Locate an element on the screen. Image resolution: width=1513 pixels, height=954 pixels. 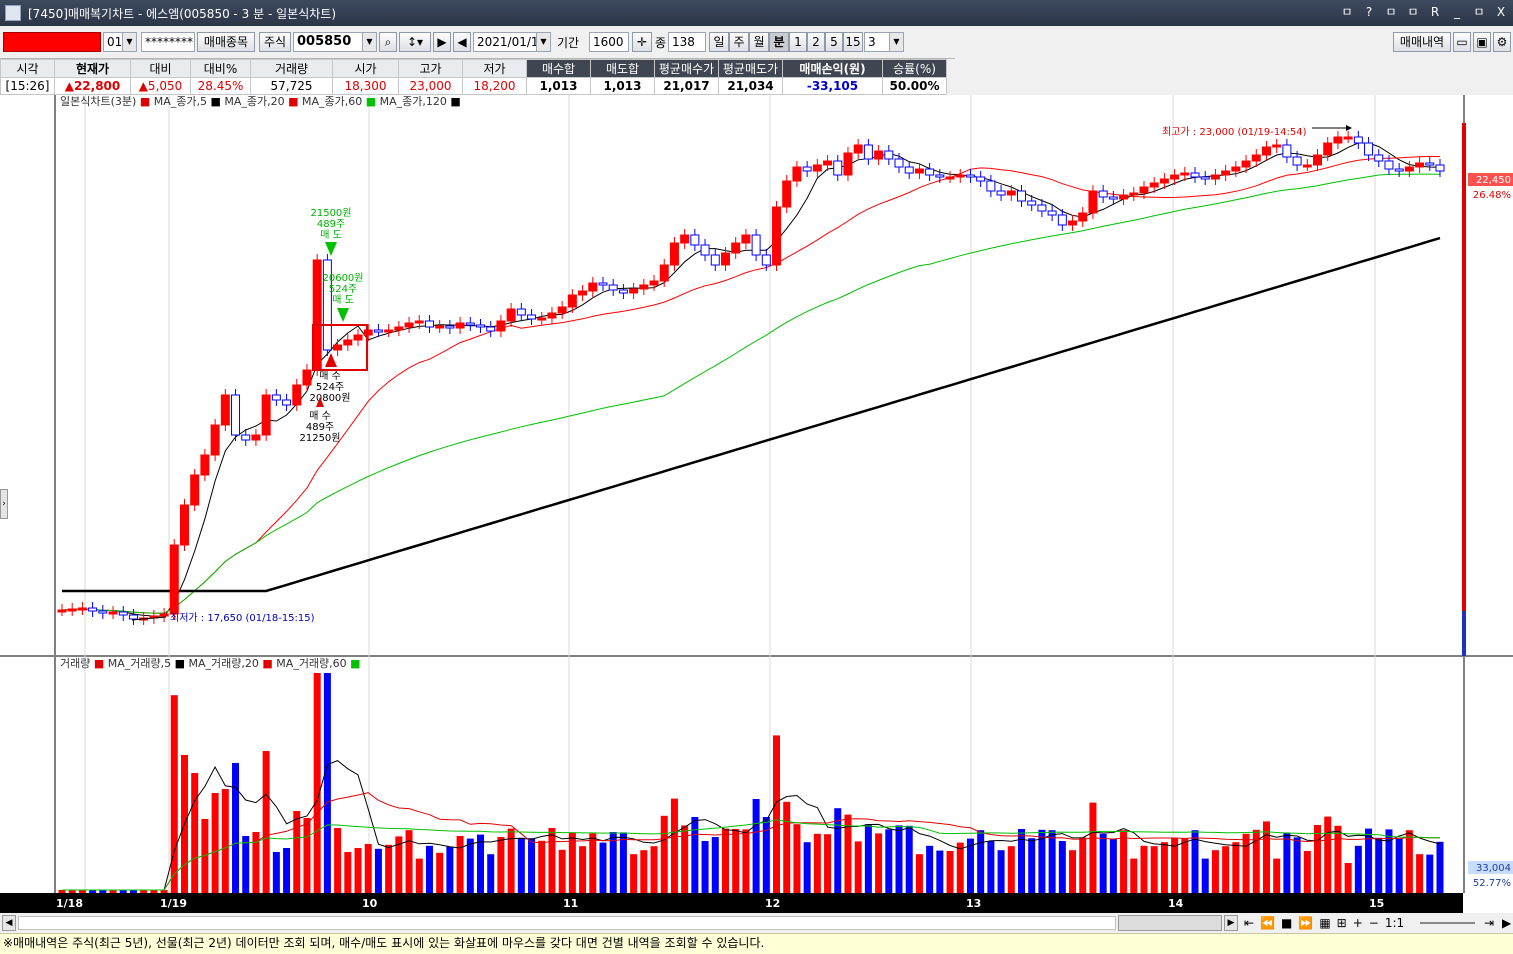
password-field: ******** is located at coordinates (168, 42).